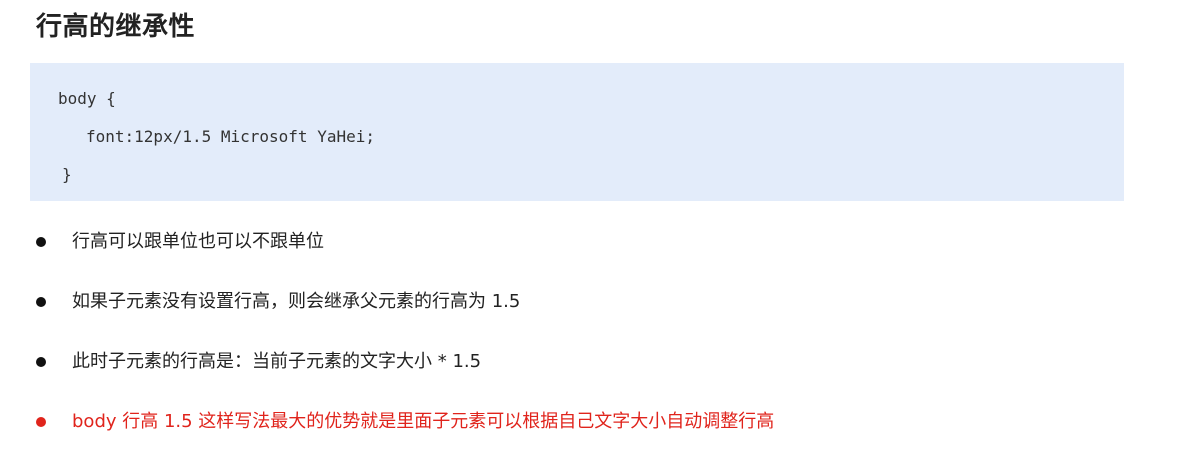  What do you see at coordinates (116, 27) in the screenshot?
I see `section-heading: 行高的继承性` at bounding box center [116, 27].